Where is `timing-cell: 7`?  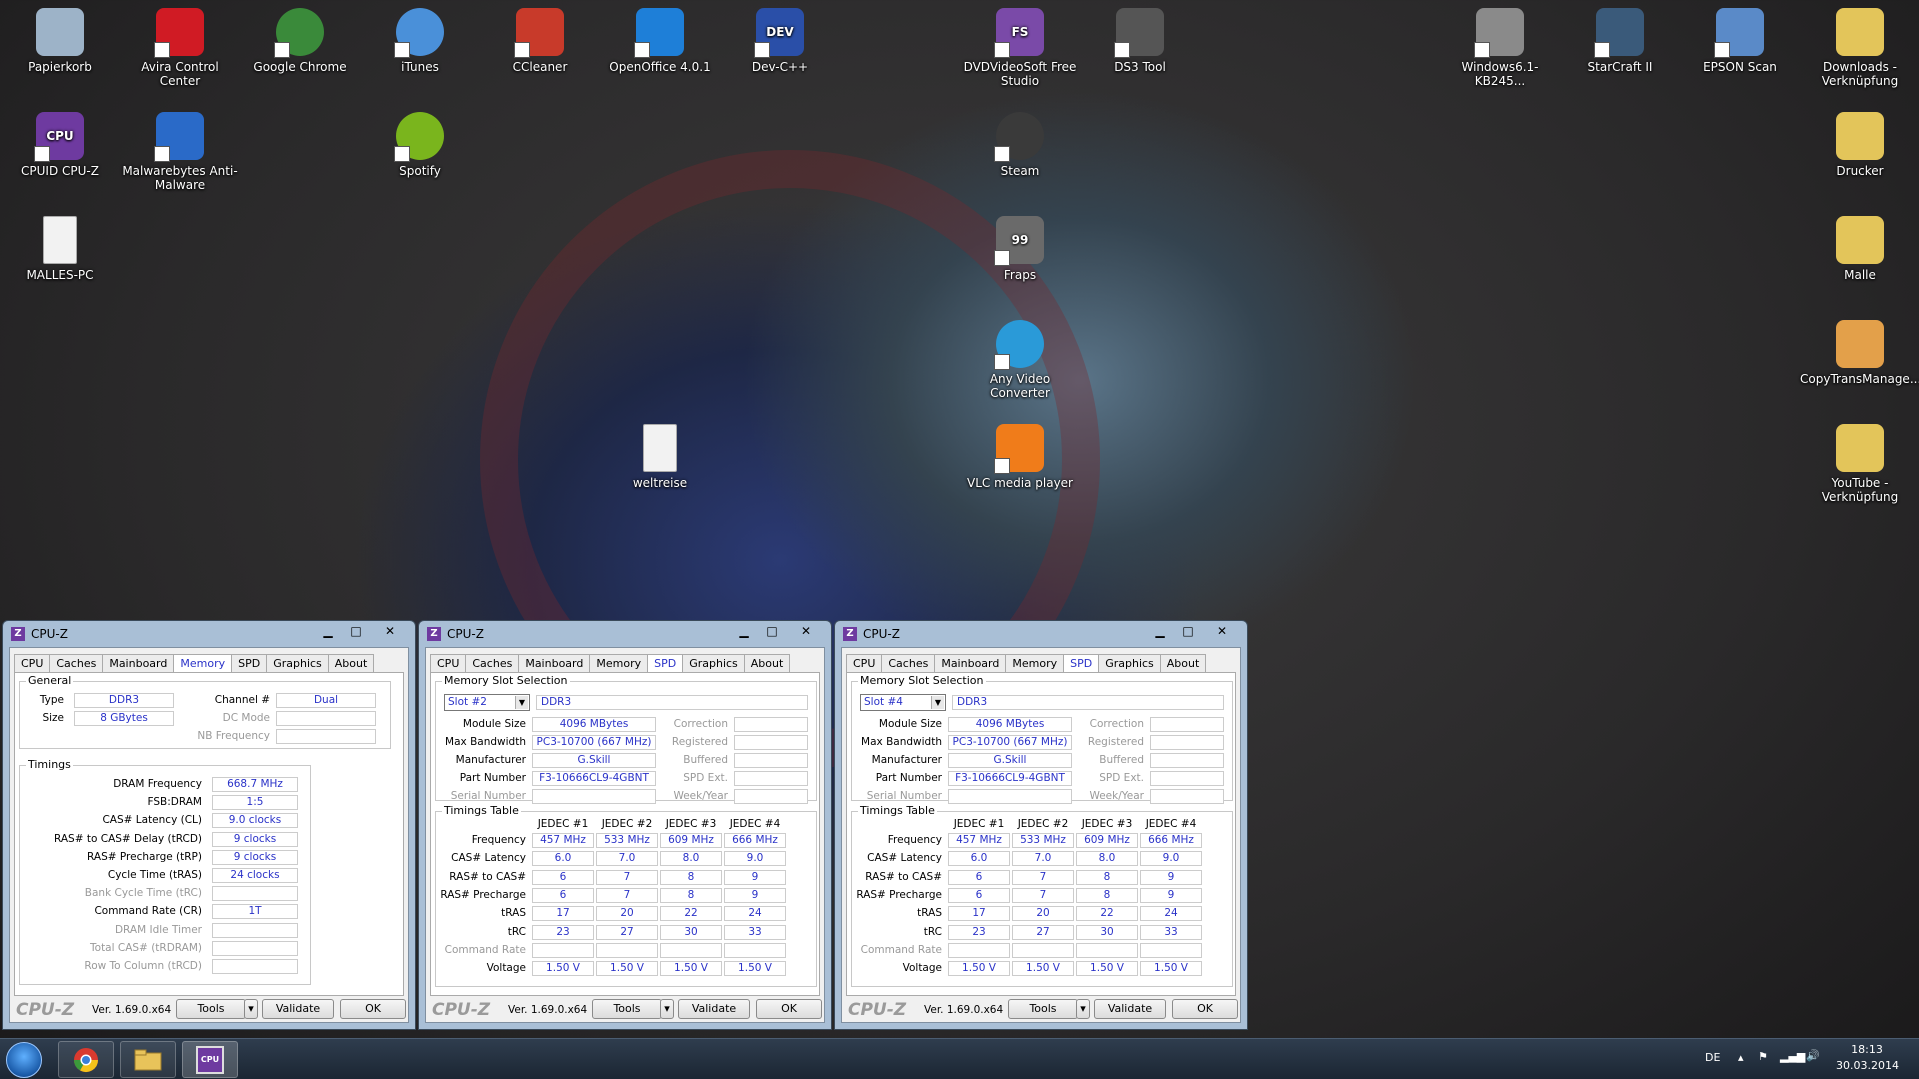
timing-cell: 7 is located at coordinates (627, 877).